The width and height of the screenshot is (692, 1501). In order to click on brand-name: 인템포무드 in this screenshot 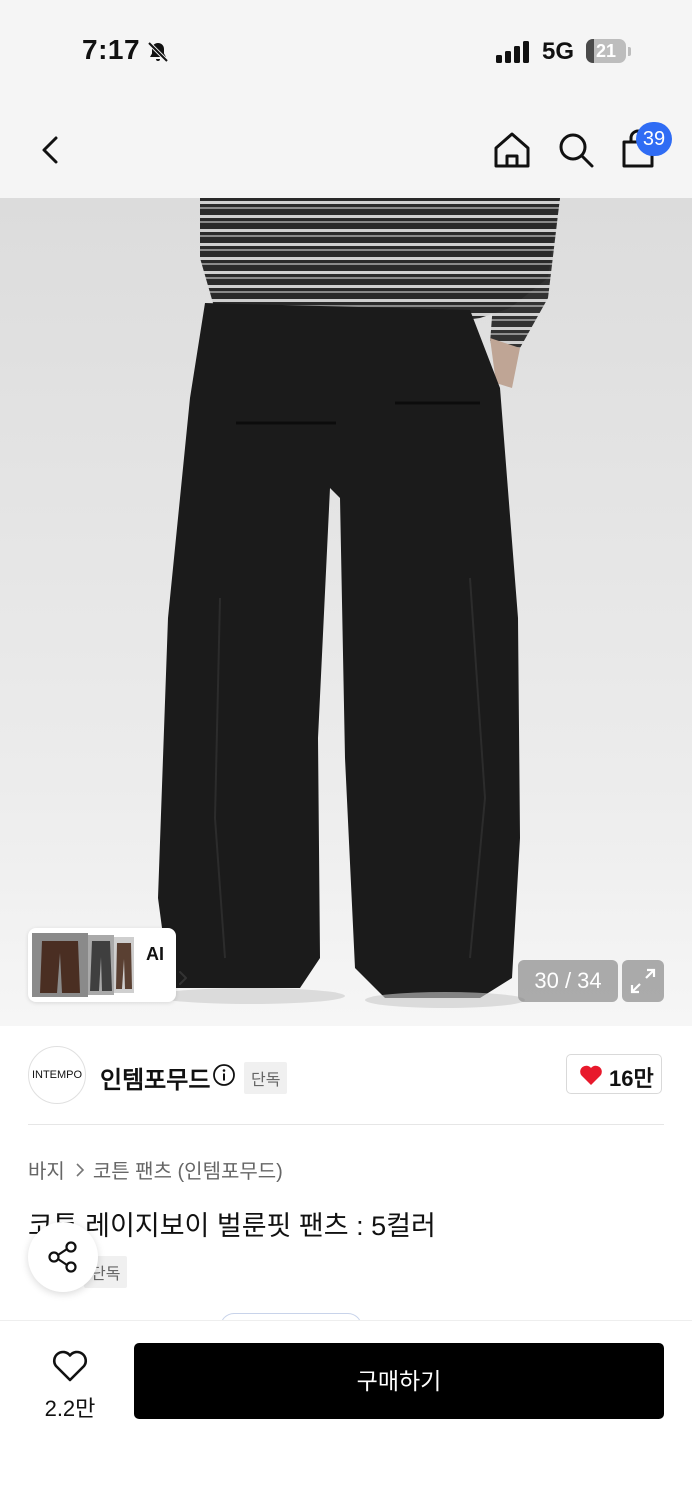, I will do `click(155, 1077)`.